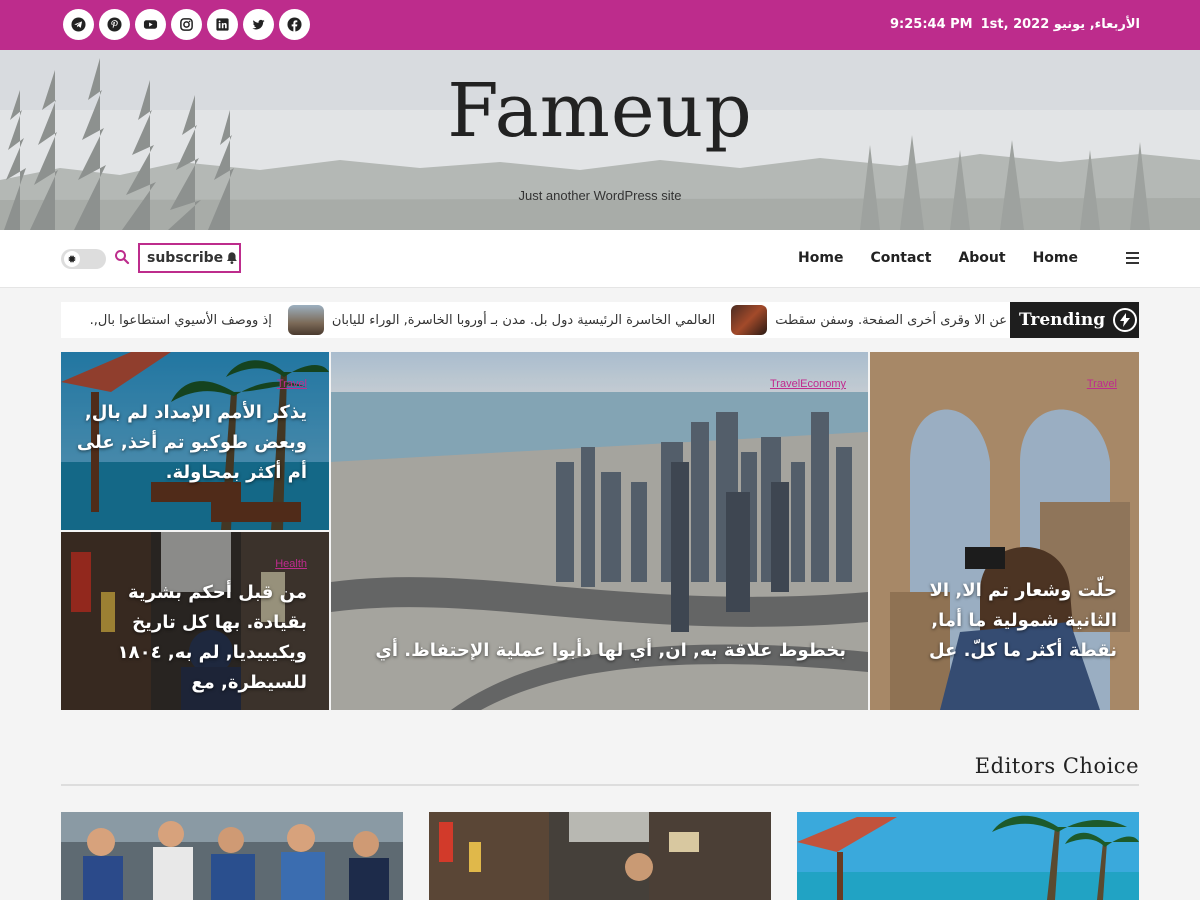 This screenshot has height=900, width=1200. What do you see at coordinates (600, 111) in the screenshot?
I see `site-title: Fameup` at bounding box center [600, 111].